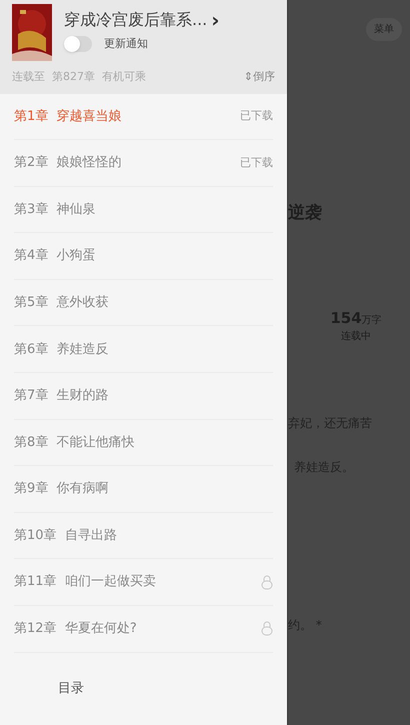  I want to click on chapter-item: 第9章 你有病啊, so click(143, 489).